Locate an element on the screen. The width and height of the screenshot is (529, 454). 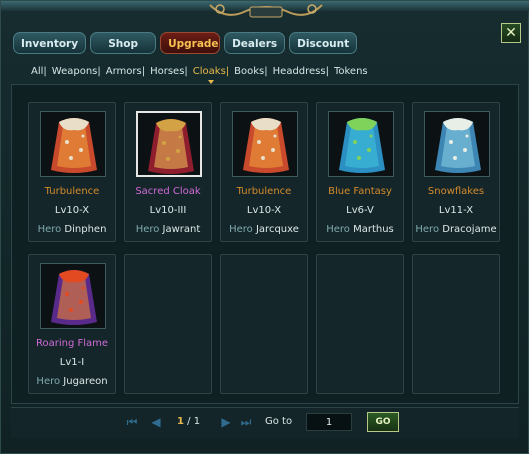
hero-name: Jarcquxe is located at coordinates (275, 229).